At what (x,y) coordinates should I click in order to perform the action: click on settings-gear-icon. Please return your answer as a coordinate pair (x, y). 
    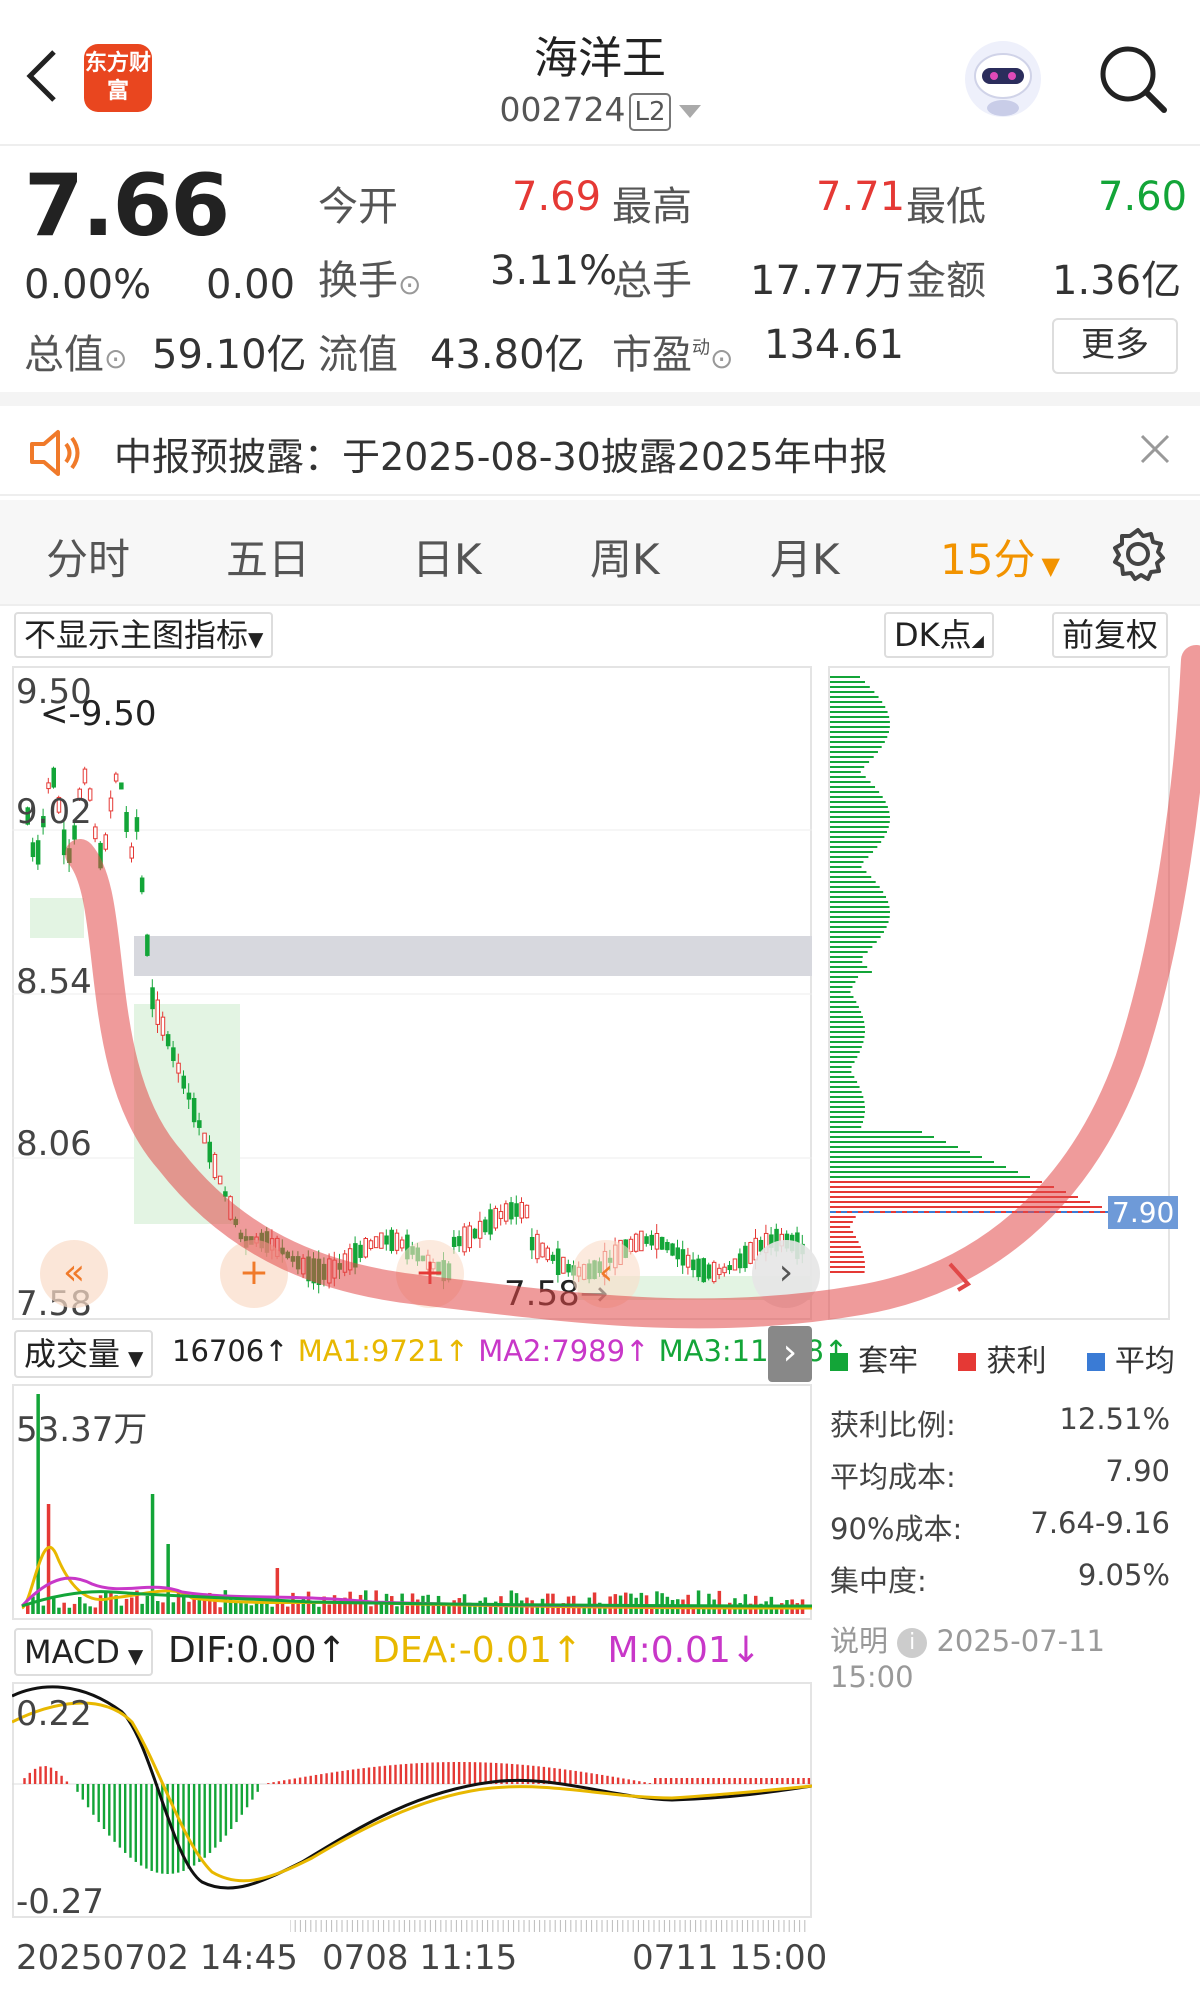
    Looking at the image, I should click on (1138, 554).